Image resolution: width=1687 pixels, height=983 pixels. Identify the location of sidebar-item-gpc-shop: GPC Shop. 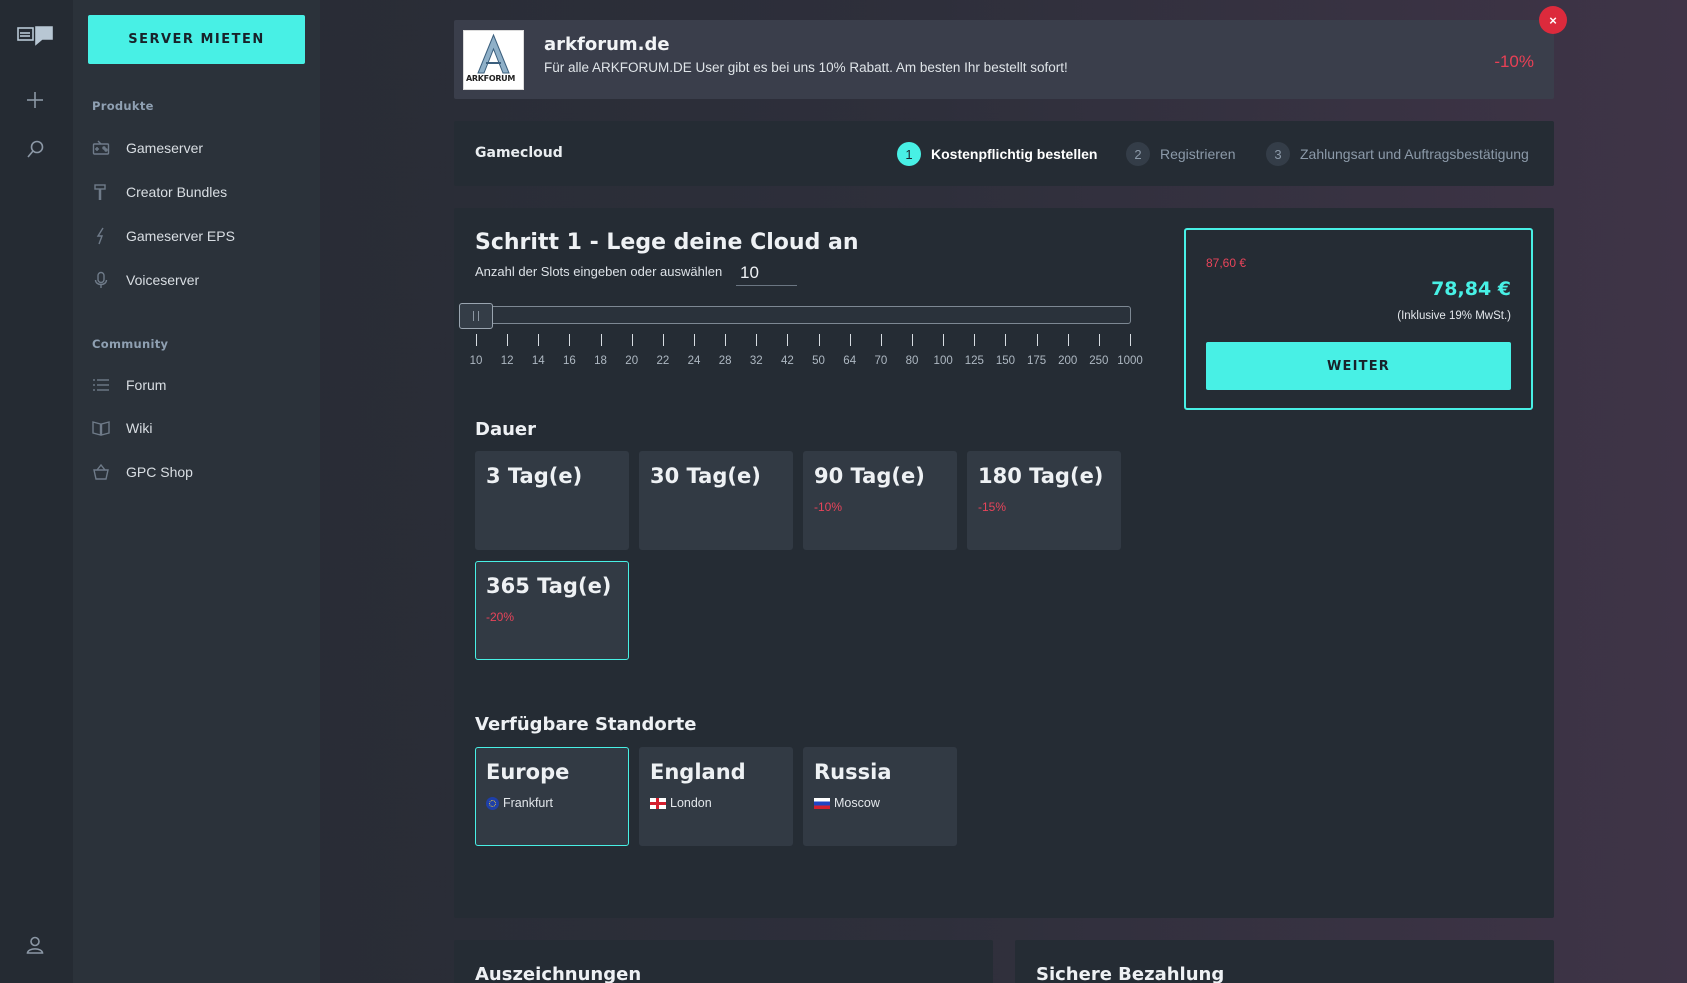
(142, 472).